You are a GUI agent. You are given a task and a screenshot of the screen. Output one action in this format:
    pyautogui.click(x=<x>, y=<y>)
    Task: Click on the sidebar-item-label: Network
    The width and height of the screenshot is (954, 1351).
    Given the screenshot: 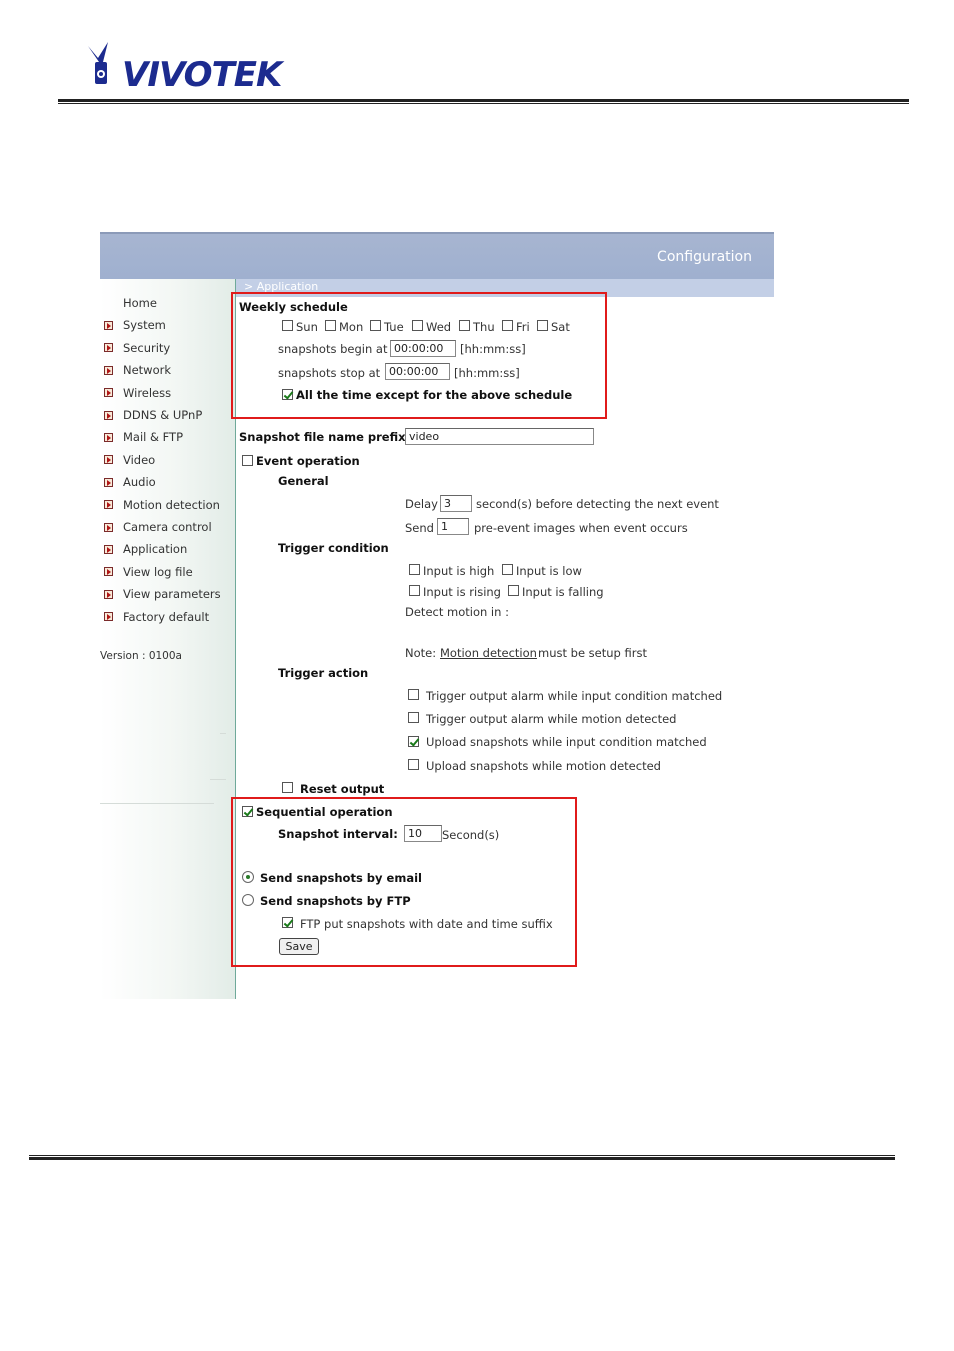 What is the action you would take?
    pyautogui.click(x=147, y=370)
    